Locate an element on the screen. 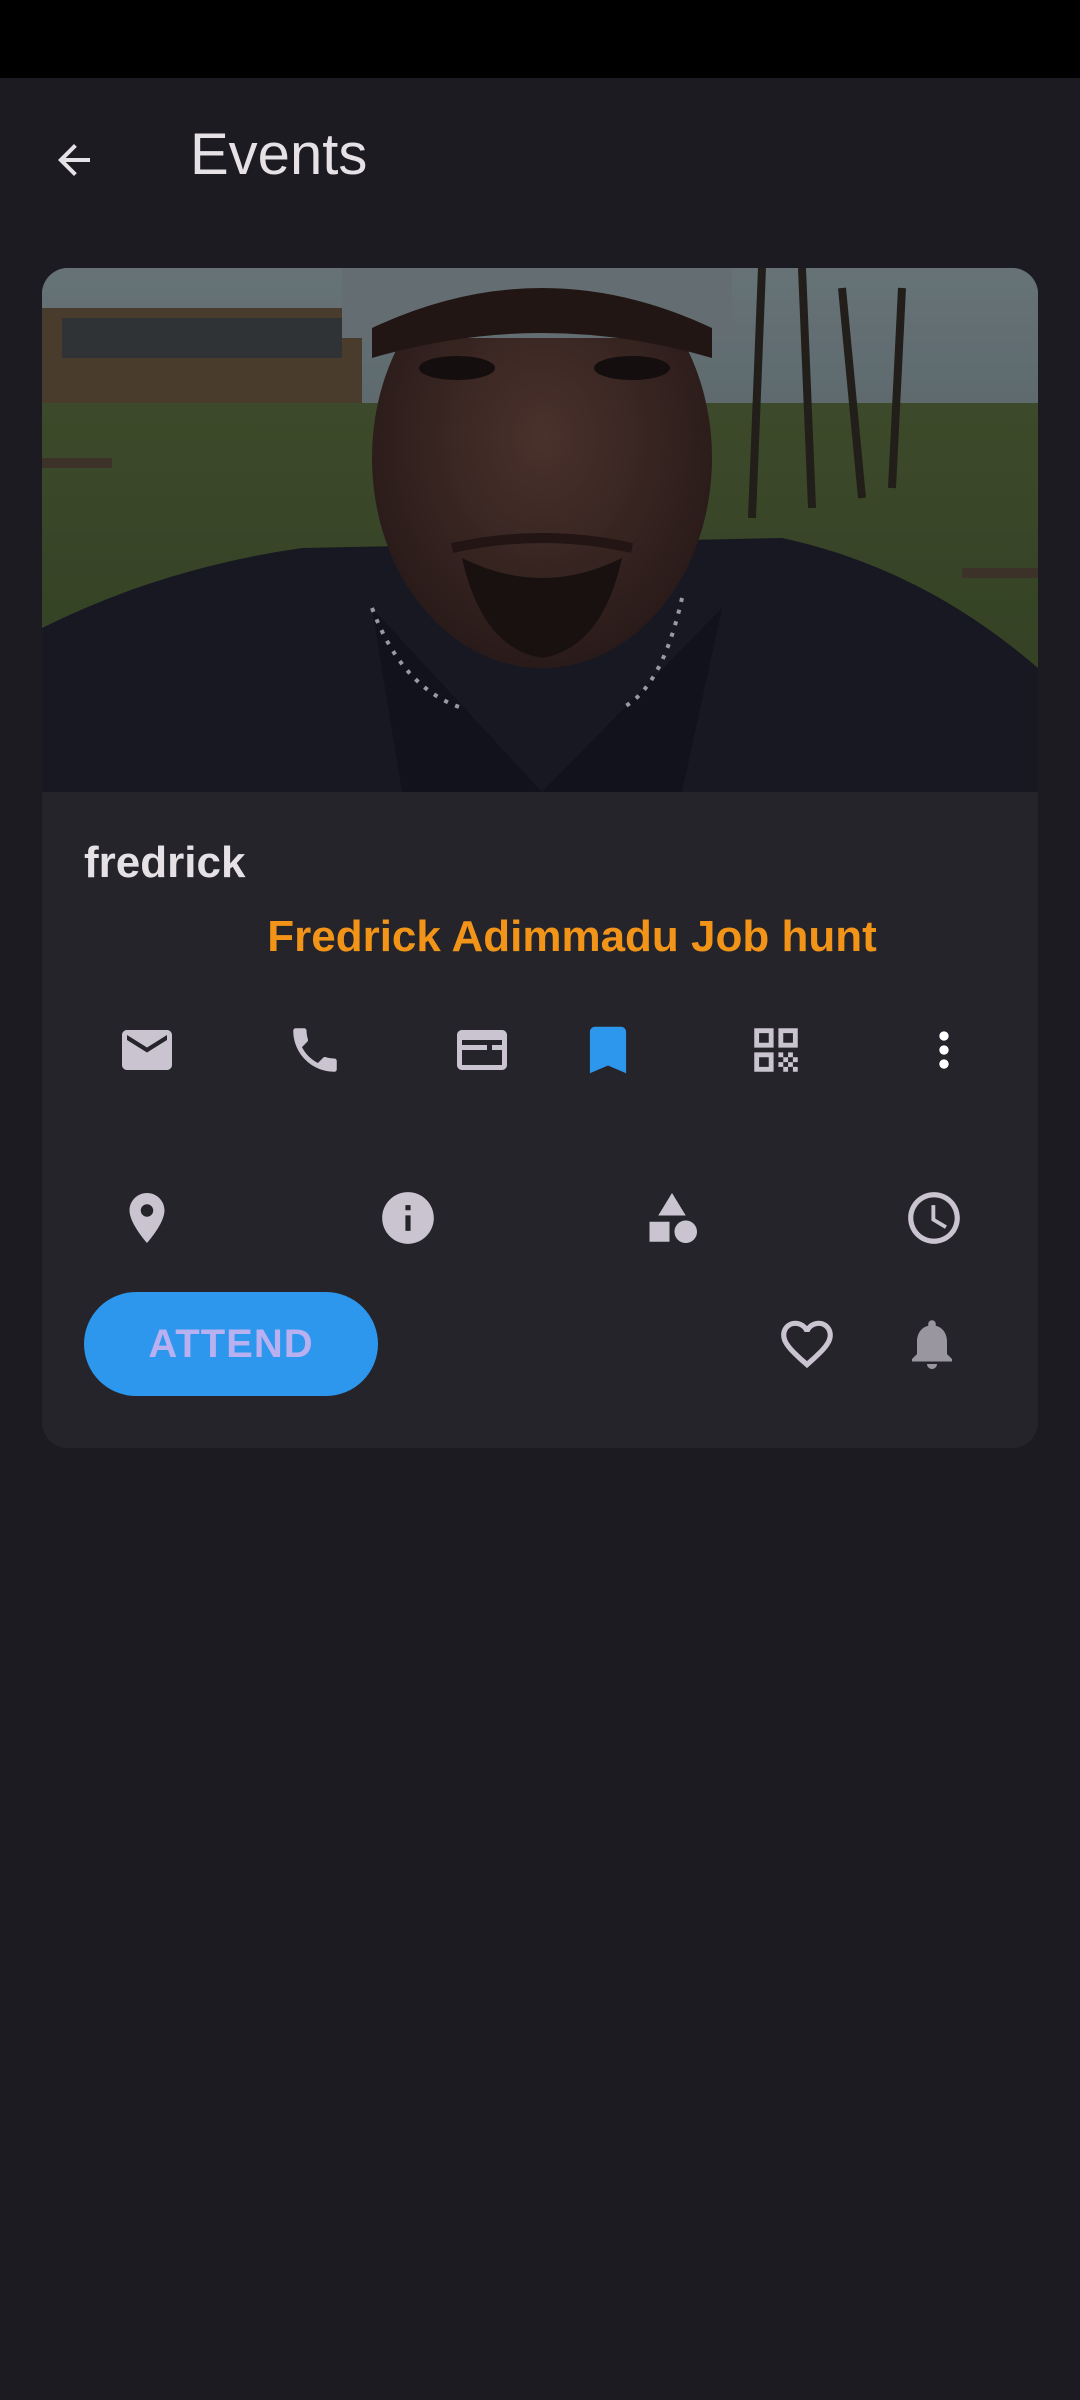  time-button is located at coordinates (934, 1218).